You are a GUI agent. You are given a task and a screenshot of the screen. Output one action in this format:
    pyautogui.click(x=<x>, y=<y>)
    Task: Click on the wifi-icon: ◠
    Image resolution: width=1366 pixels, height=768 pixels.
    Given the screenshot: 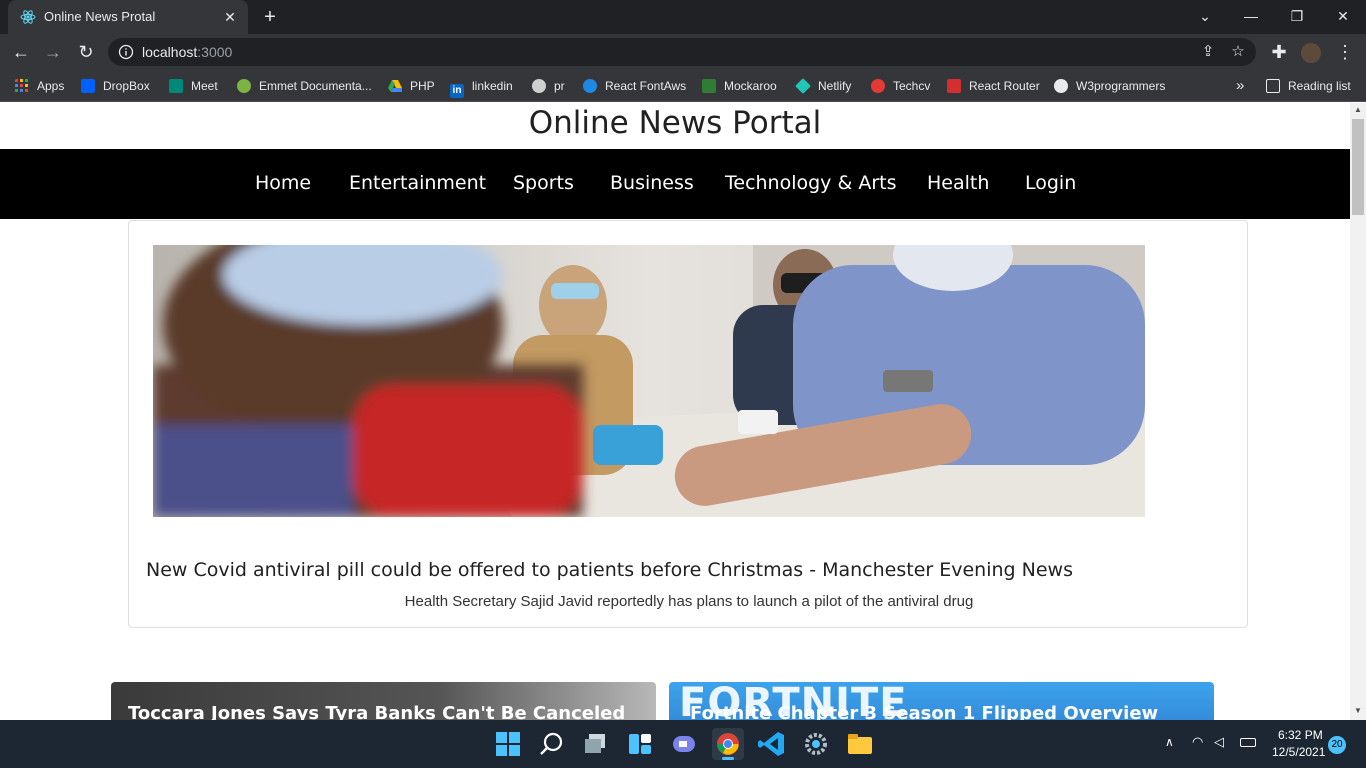 What is the action you would take?
    pyautogui.click(x=1197, y=742)
    